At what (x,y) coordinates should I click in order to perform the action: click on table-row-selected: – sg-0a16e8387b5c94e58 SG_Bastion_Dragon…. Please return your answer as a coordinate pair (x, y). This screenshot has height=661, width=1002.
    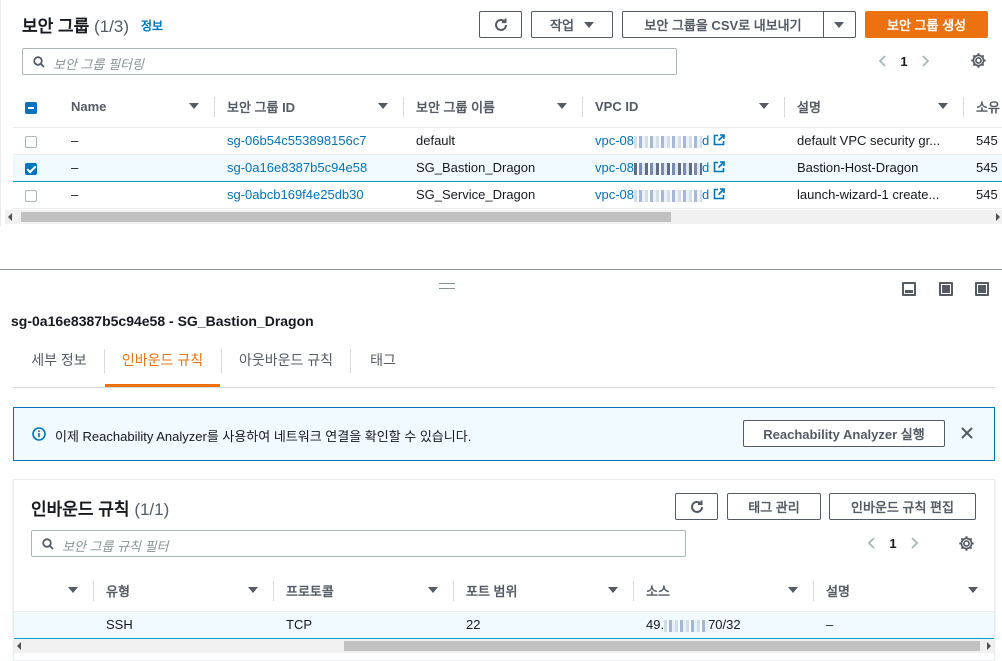
    Looking at the image, I should click on (507, 167).